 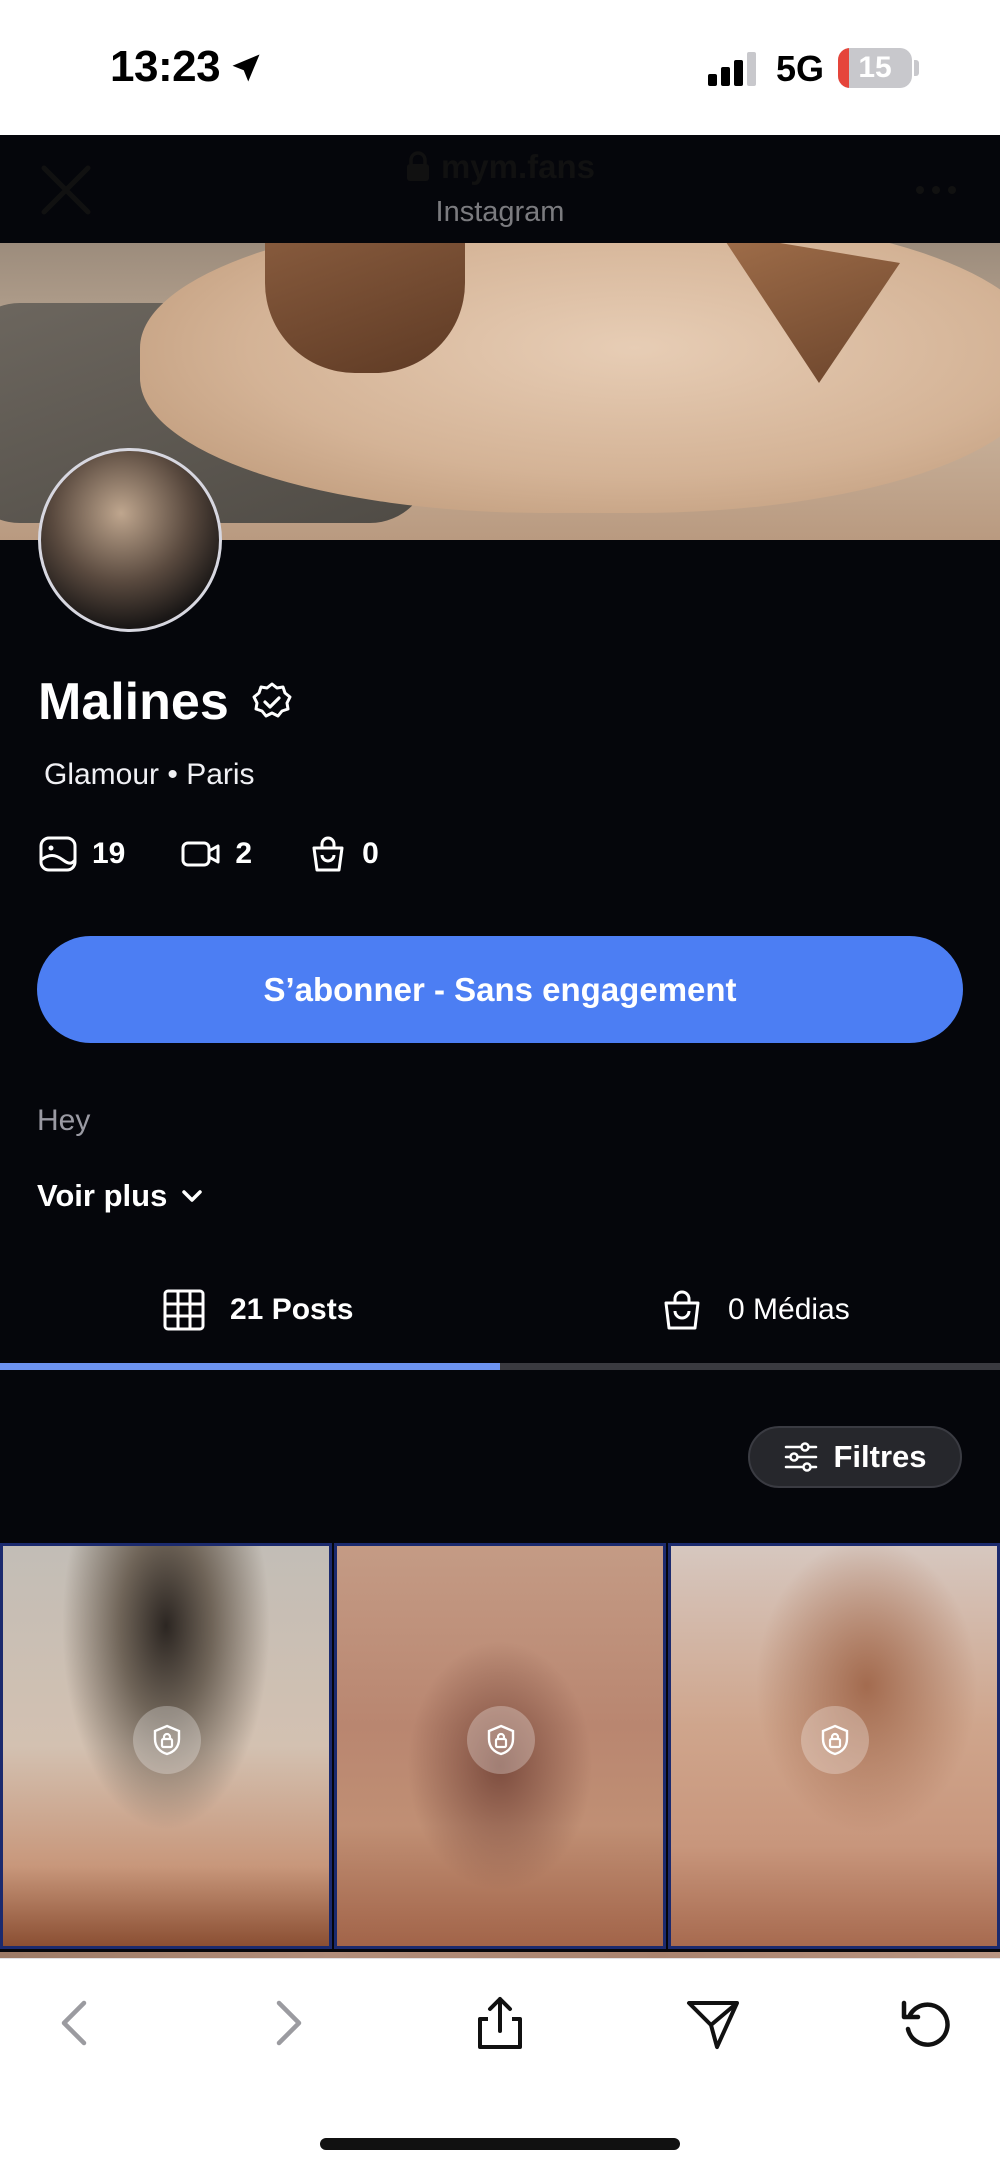 I want to click on see-more-link: Voir plus, so click(x=121, y=1196).